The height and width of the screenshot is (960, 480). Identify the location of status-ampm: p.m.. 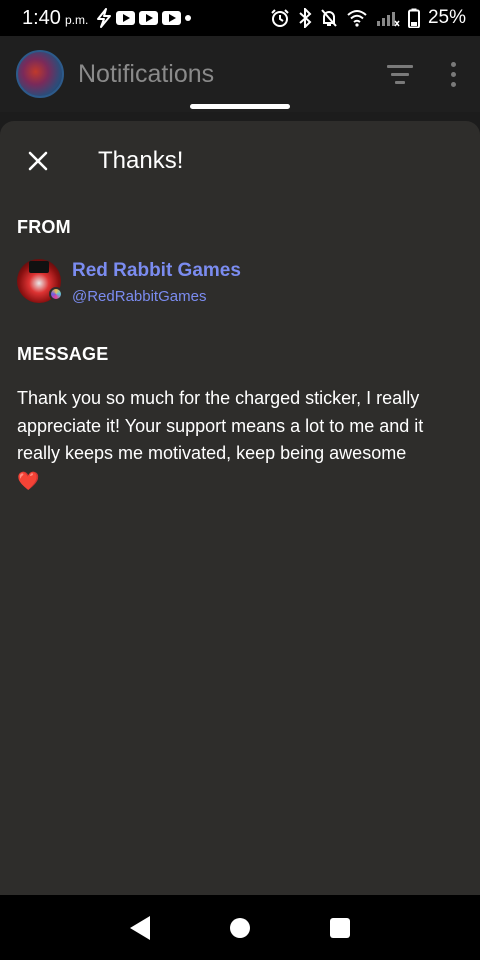
(76, 20).